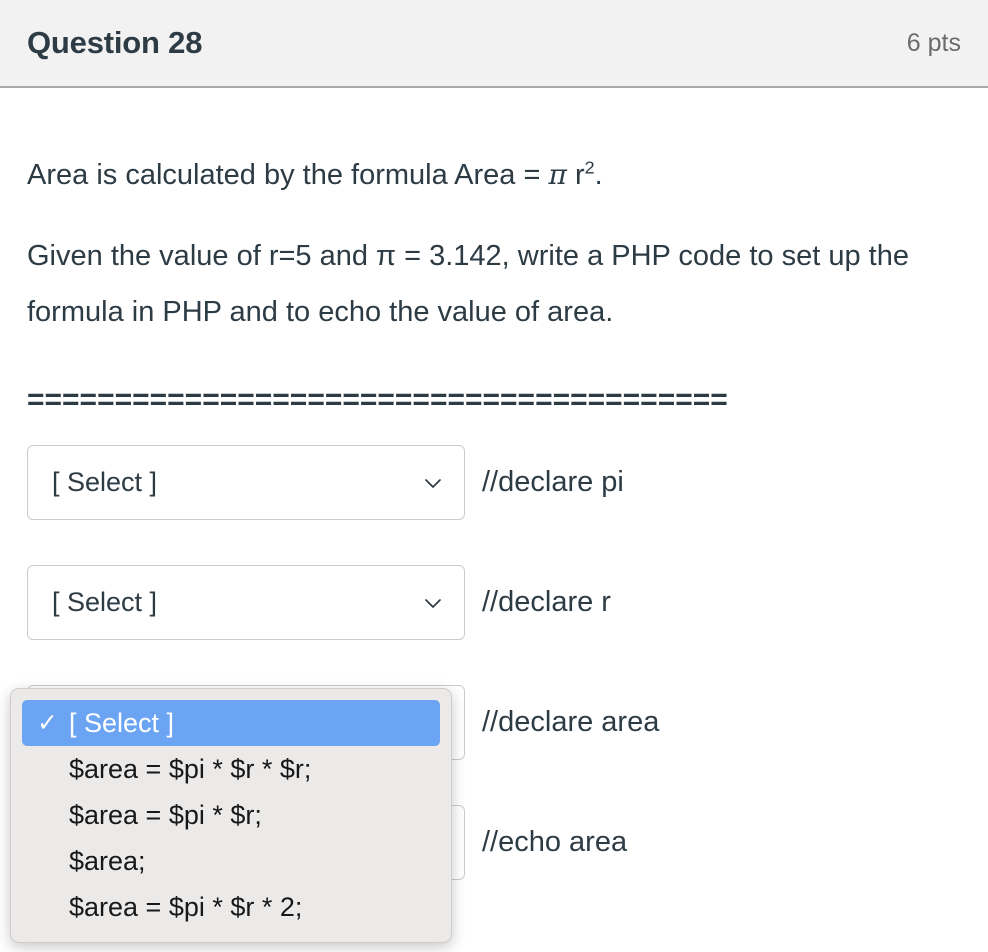 This screenshot has width=988, height=952. I want to click on comment-label-declare-area: //declare area, so click(571, 722).